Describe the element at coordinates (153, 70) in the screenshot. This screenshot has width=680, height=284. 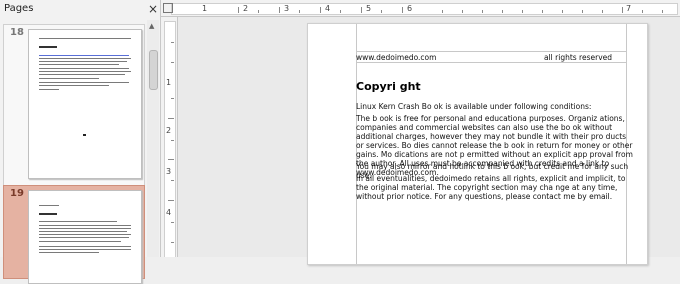
I see `scroll-thumb` at that location.